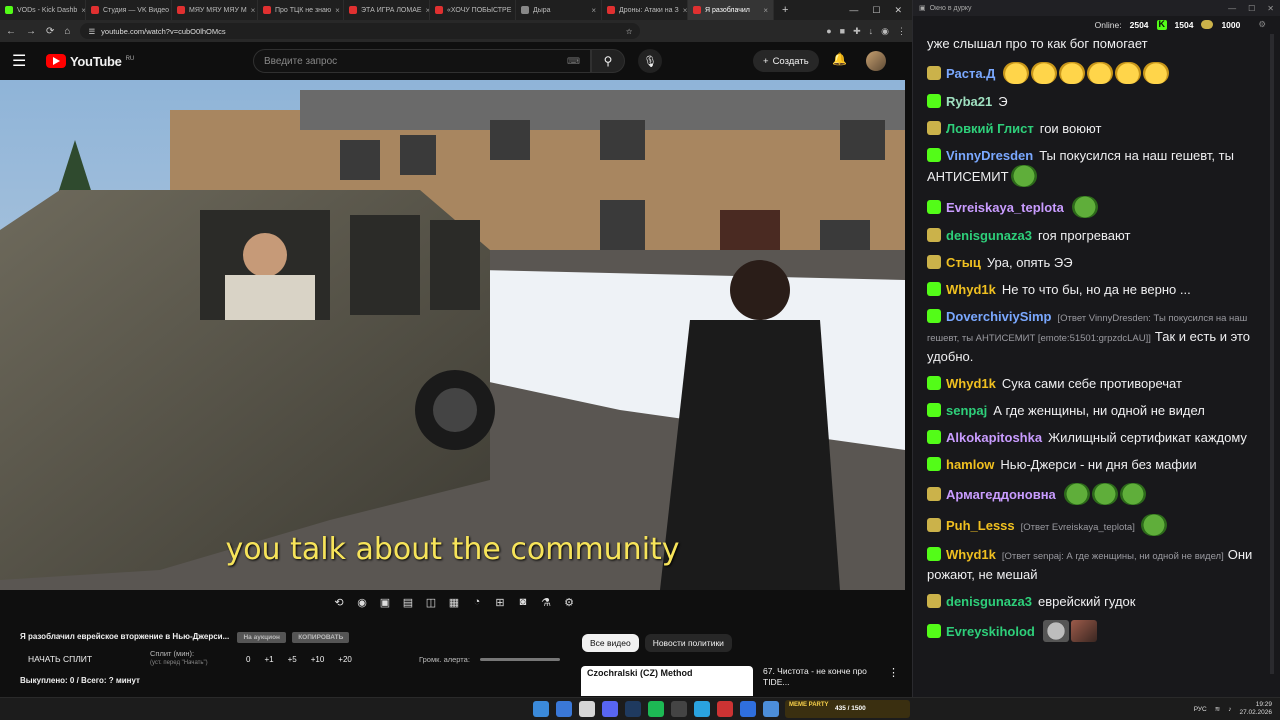 The height and width of the screenshot is (720, 1280). Describe the element at coordinates (387, 10) in the screenshot. I see `browser-tab: ЭТА ИГРА ЛОМАЕ ×` at that location.